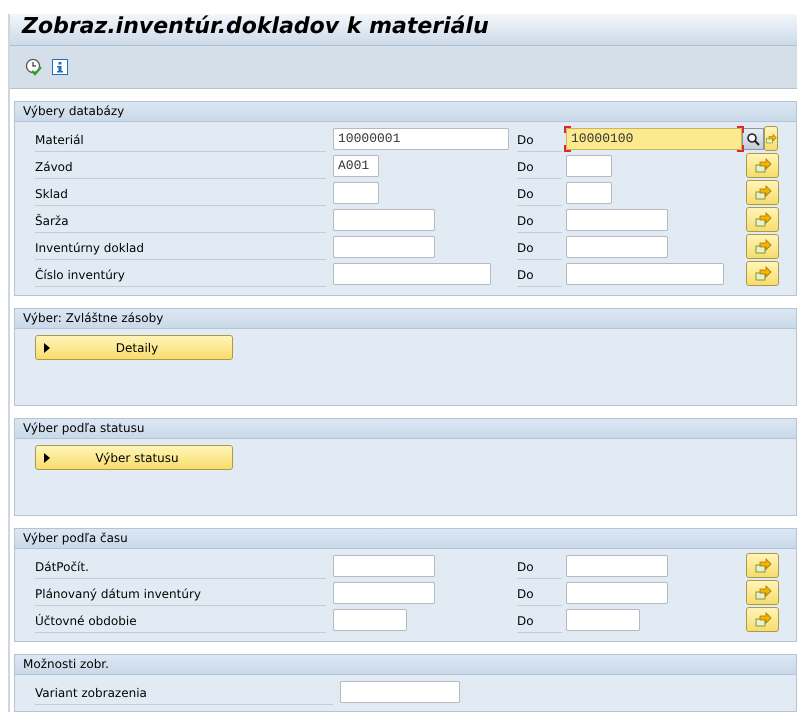  Describe the element at coordinates (405, 319) in the screenshot. I see `section-title: Výber: Zvláštne zásoby` at that location.